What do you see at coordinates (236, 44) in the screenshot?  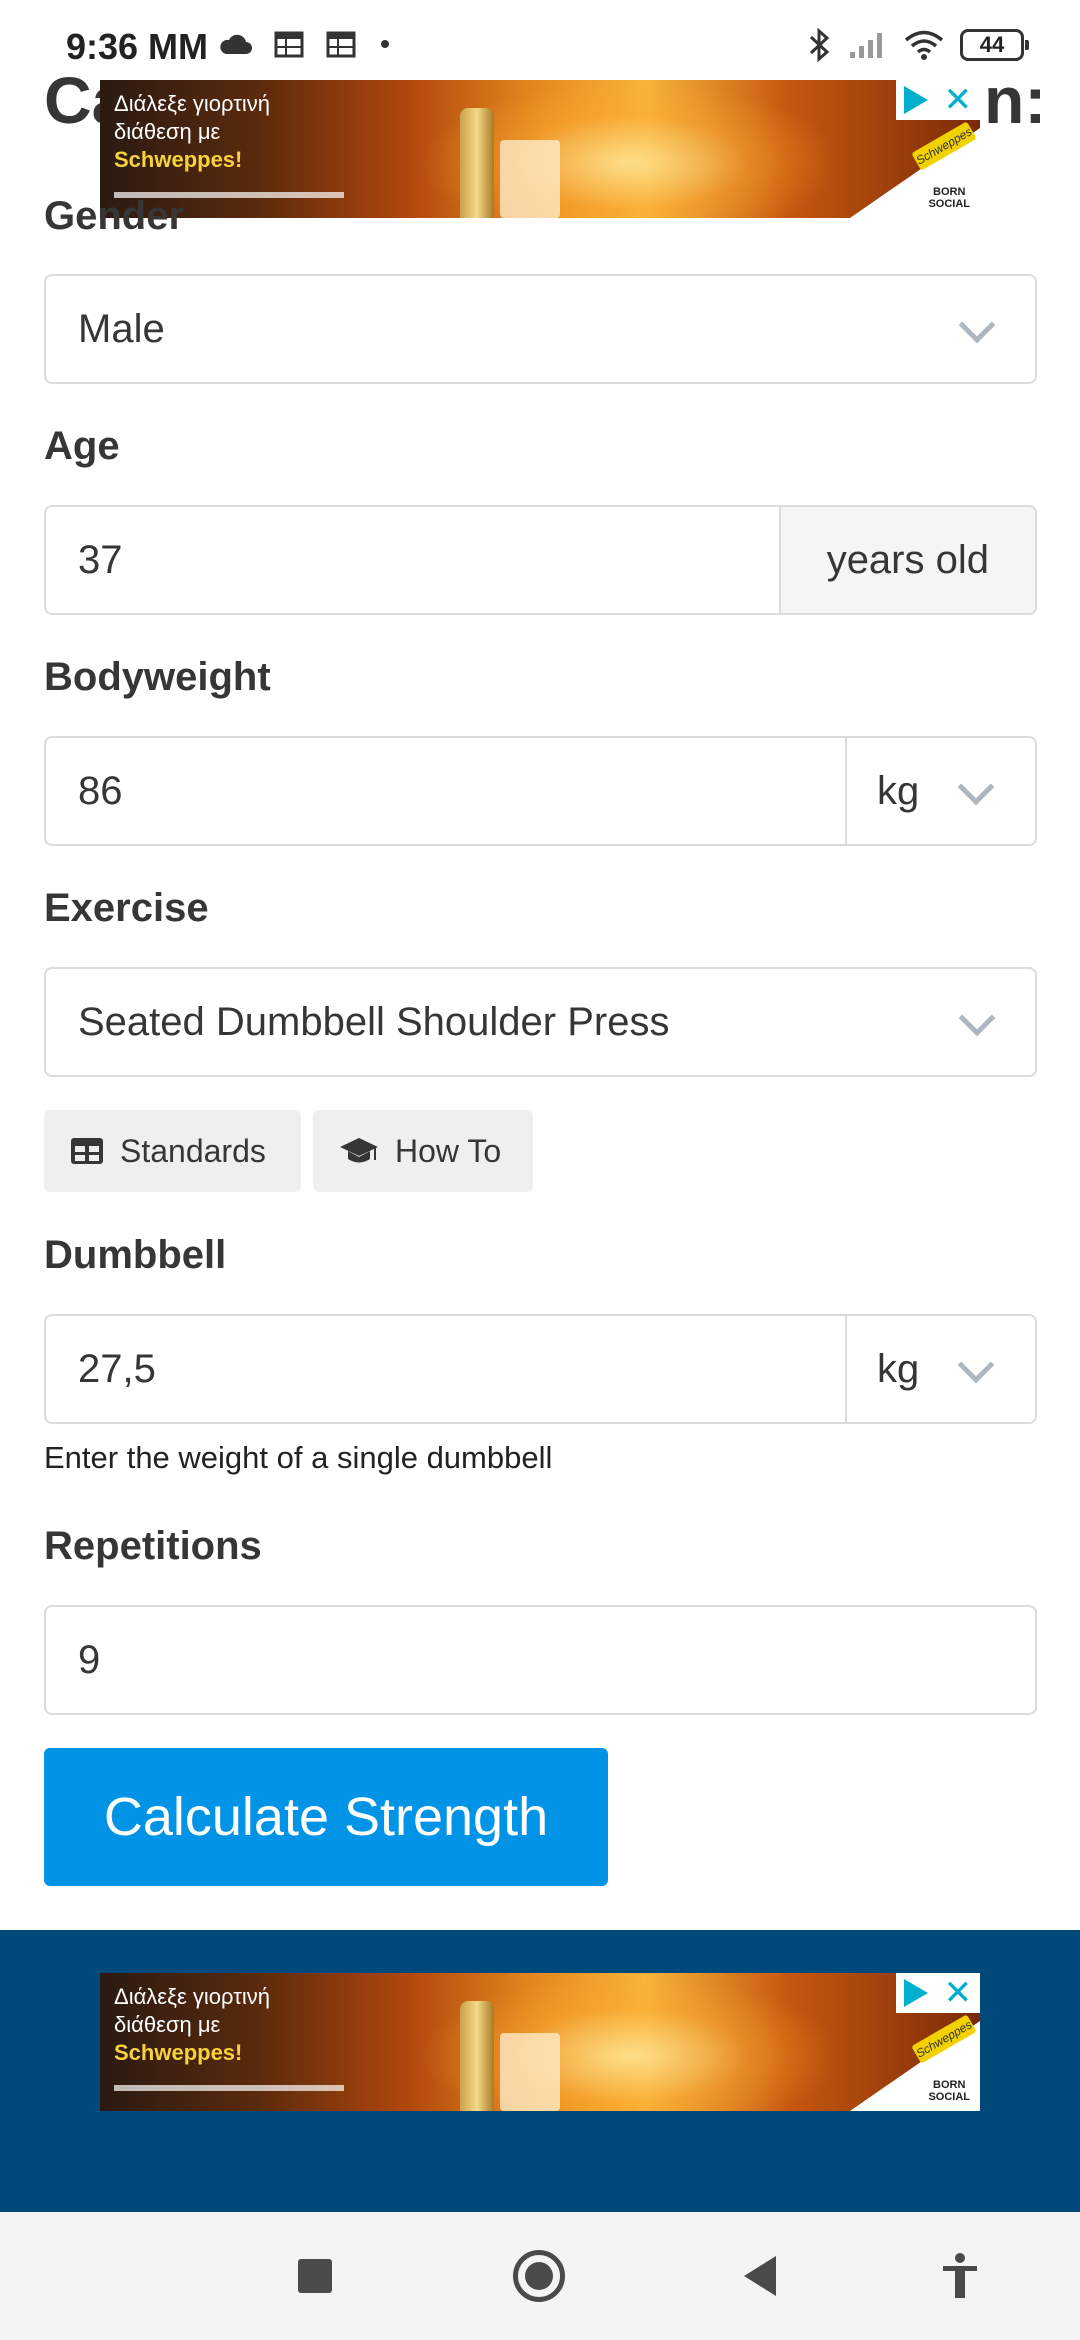 I see `cloud-icon` at bounding box center [236, 44].